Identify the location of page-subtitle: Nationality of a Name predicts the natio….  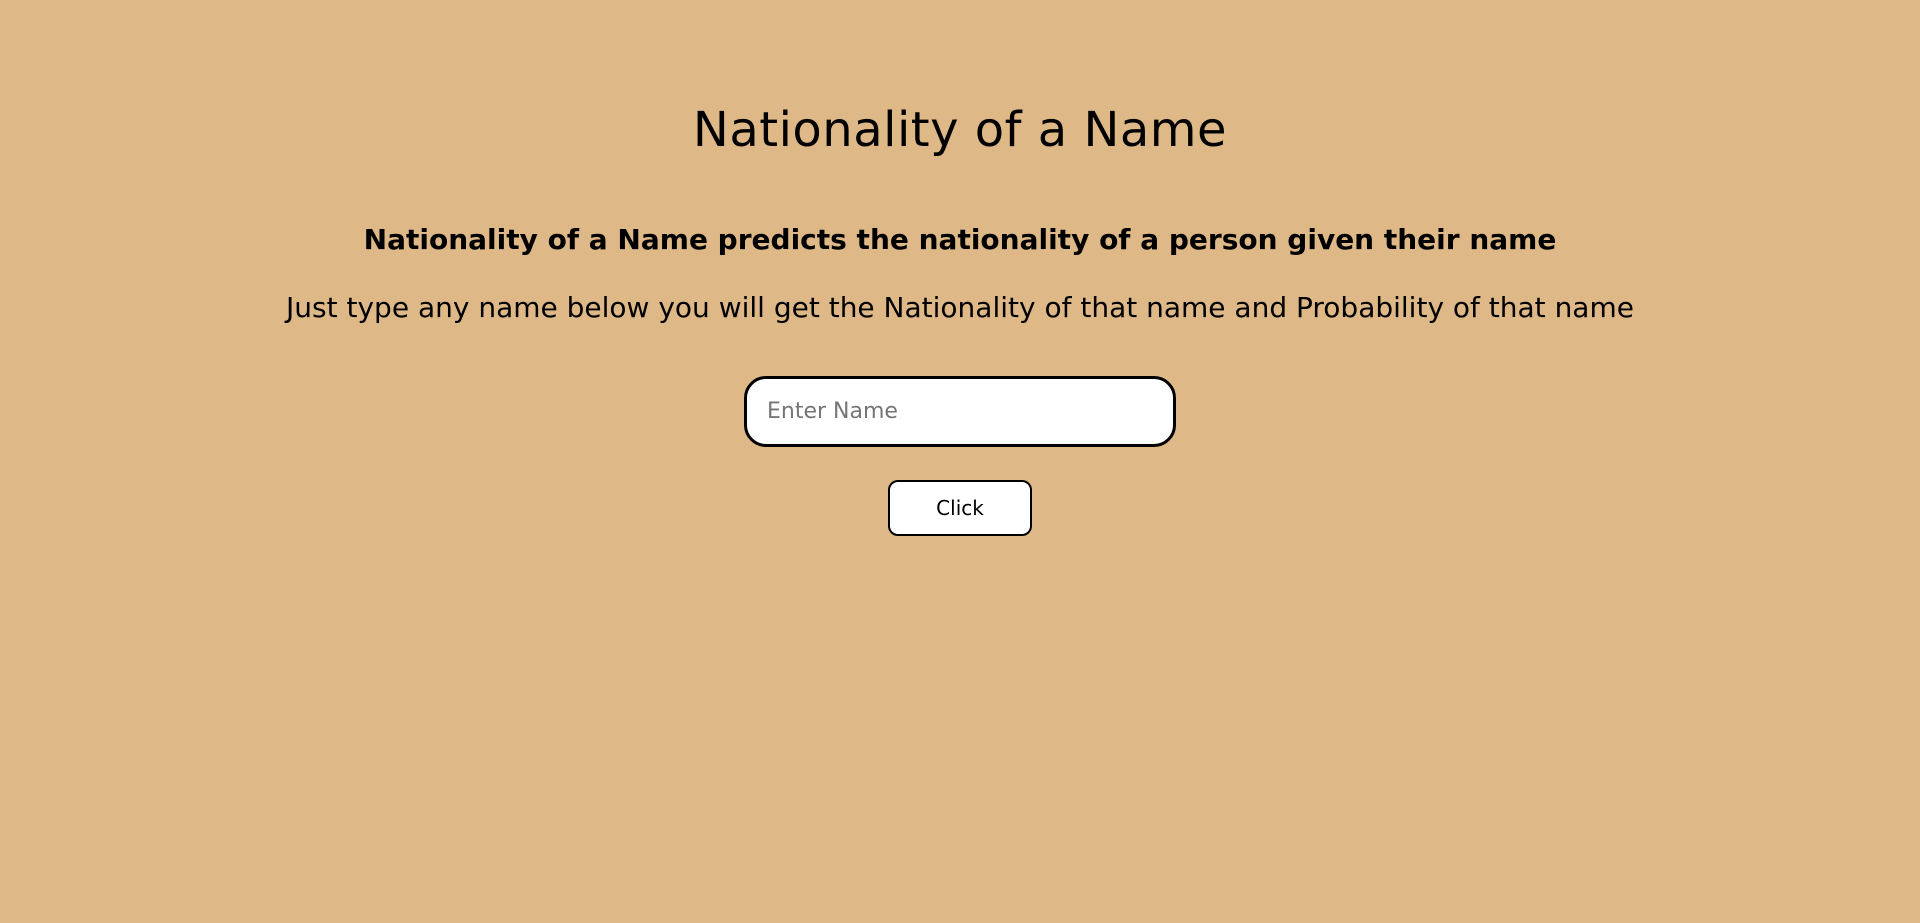
(960, 239).